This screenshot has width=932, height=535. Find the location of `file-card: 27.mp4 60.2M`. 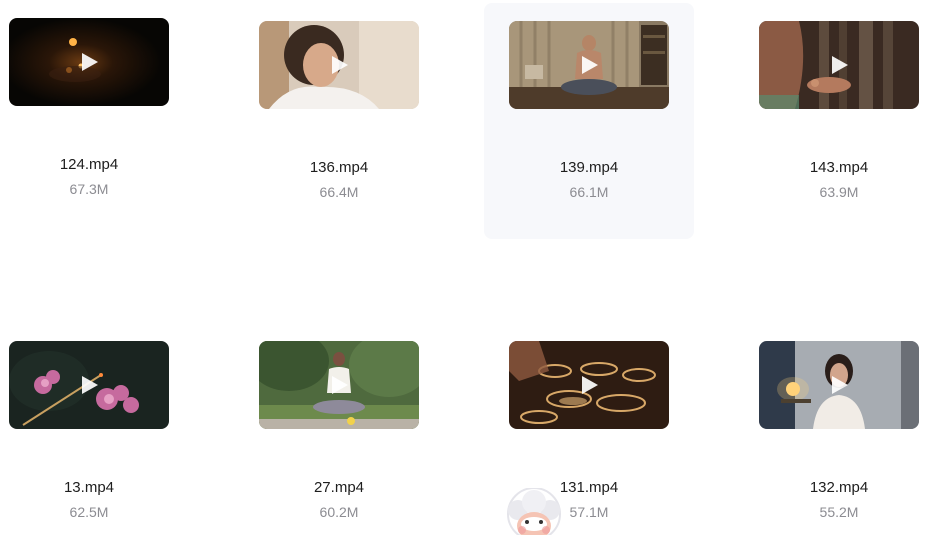

file-card: 27.mp4 60.2M is located at coordinates (339, 429).